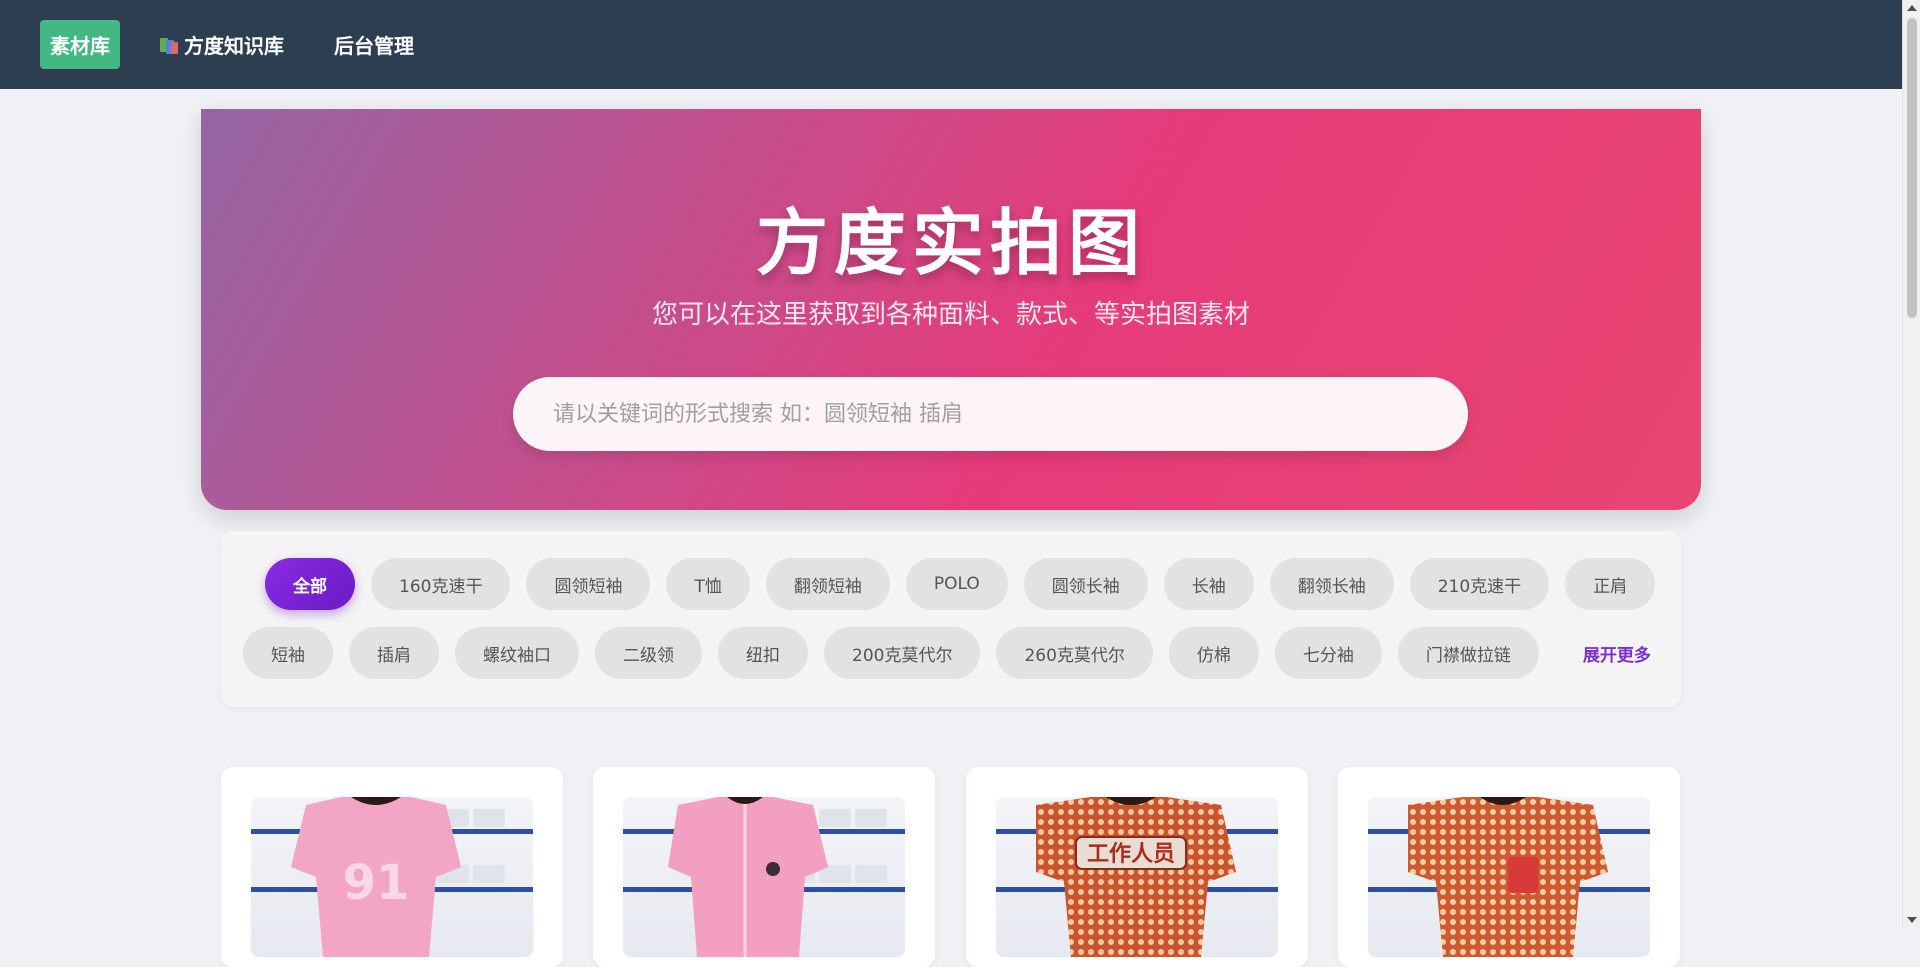  I want to click on pattern-shirt-back-photo: 工作人员, so click(1137, 877).